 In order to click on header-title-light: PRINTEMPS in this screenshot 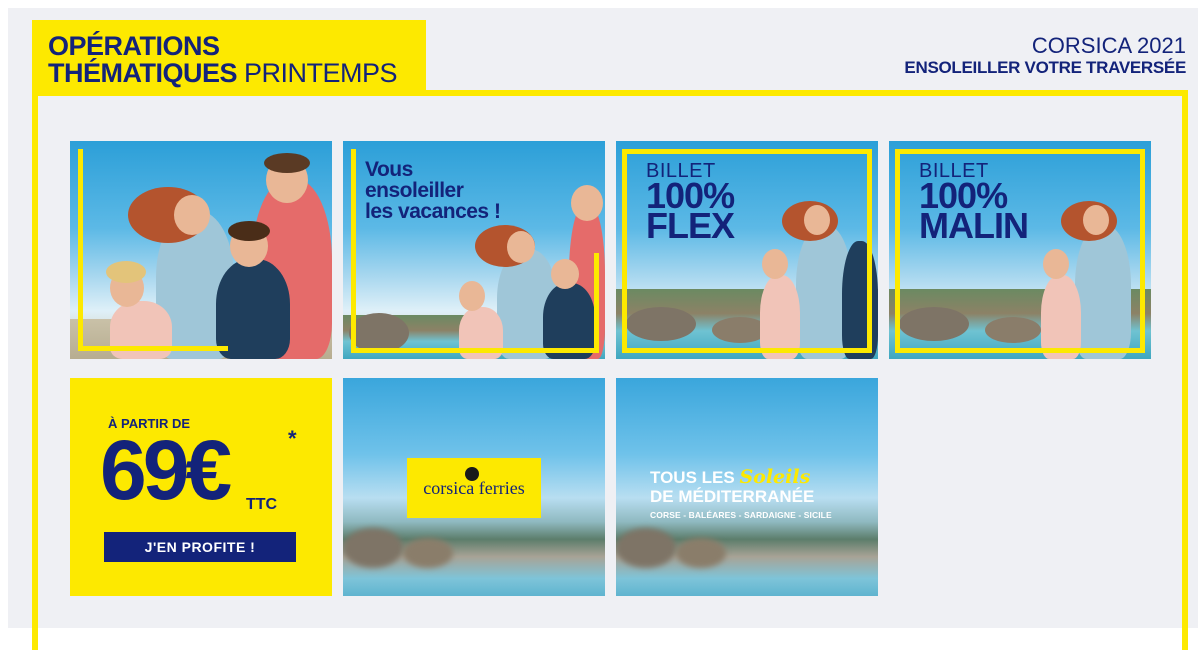, I will do `click(321, 73)`.